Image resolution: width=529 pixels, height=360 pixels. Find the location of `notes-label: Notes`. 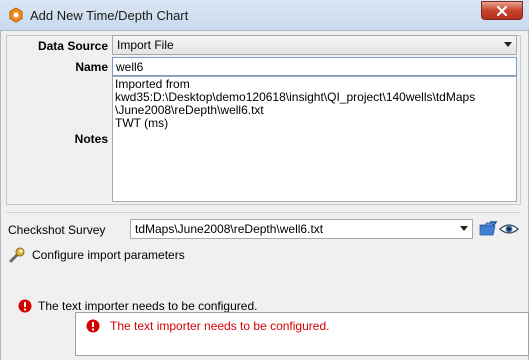

notes-label: Notes is located at coordinates (91, 139).